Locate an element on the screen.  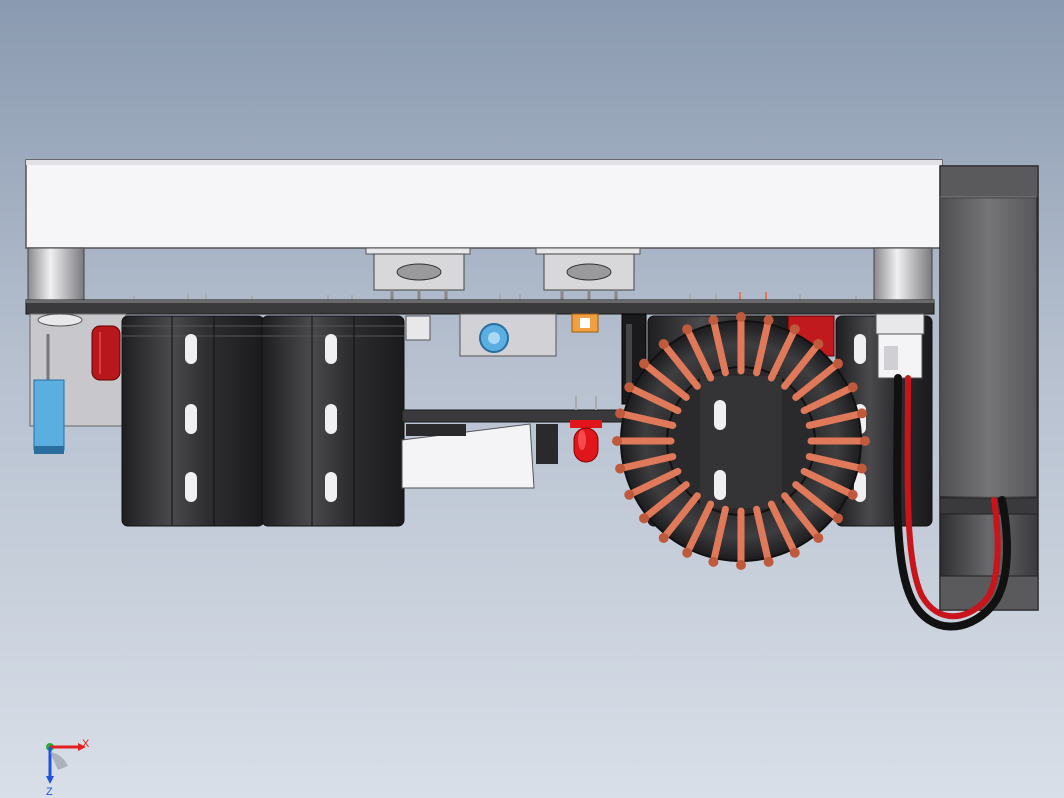
film-capacitor-left is located at coordinates (106, 353).